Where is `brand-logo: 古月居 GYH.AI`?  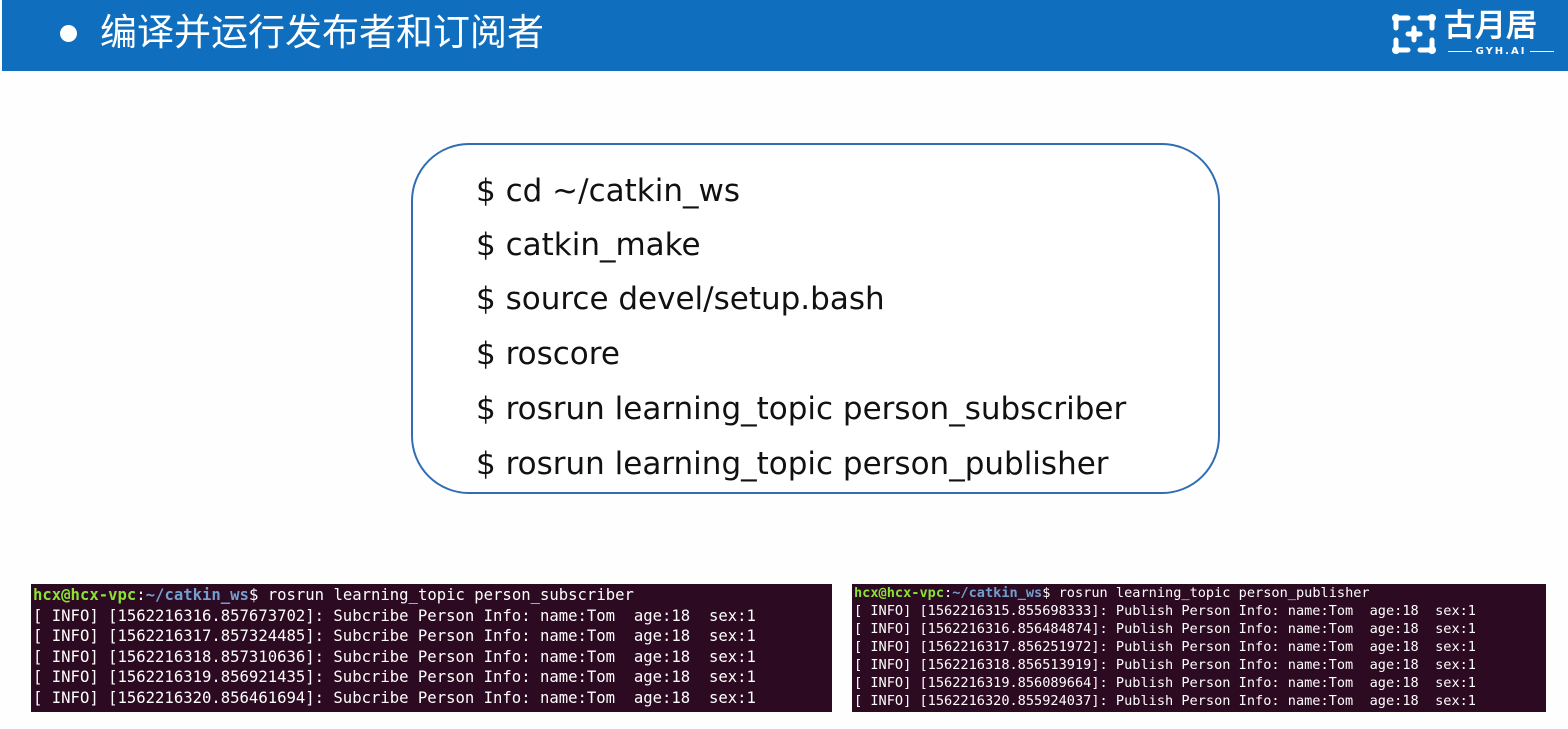
brand-logo: 古月居 GYH.AI is located at coordinates (1474, 34).